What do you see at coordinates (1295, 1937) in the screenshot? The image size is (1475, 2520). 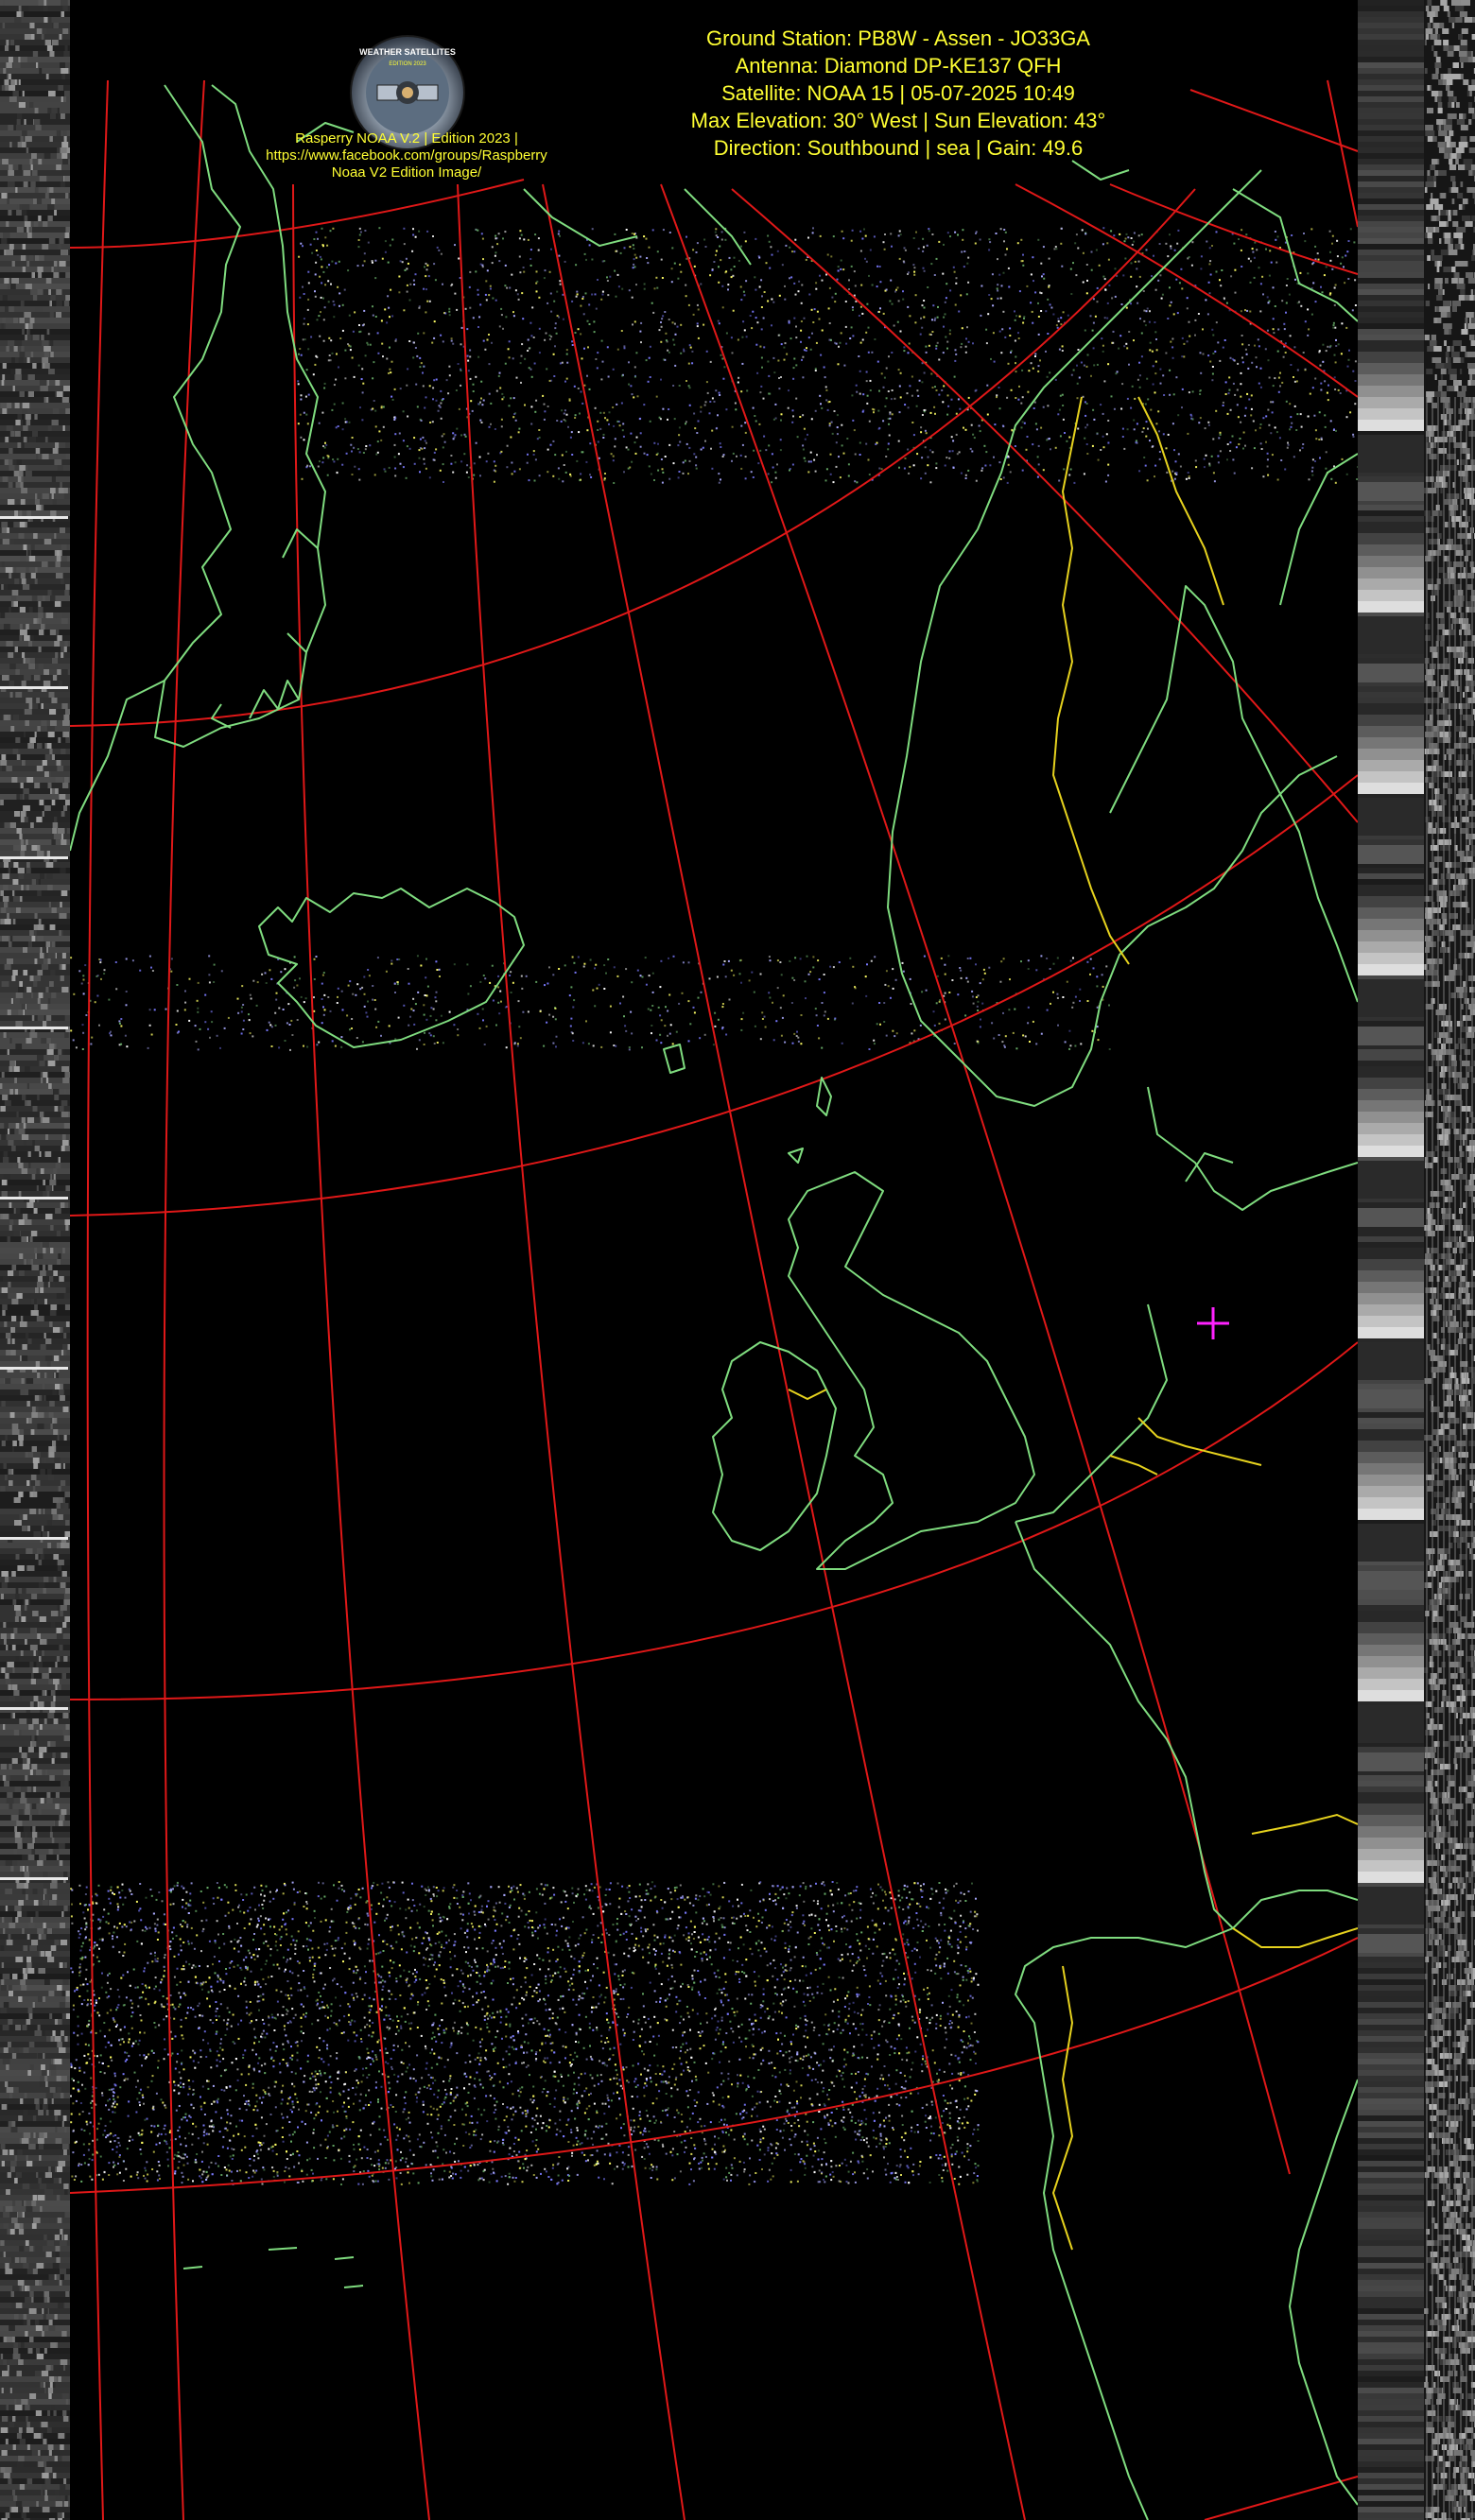 I see `border-france-spain` at bounding box center [1295, 1937].